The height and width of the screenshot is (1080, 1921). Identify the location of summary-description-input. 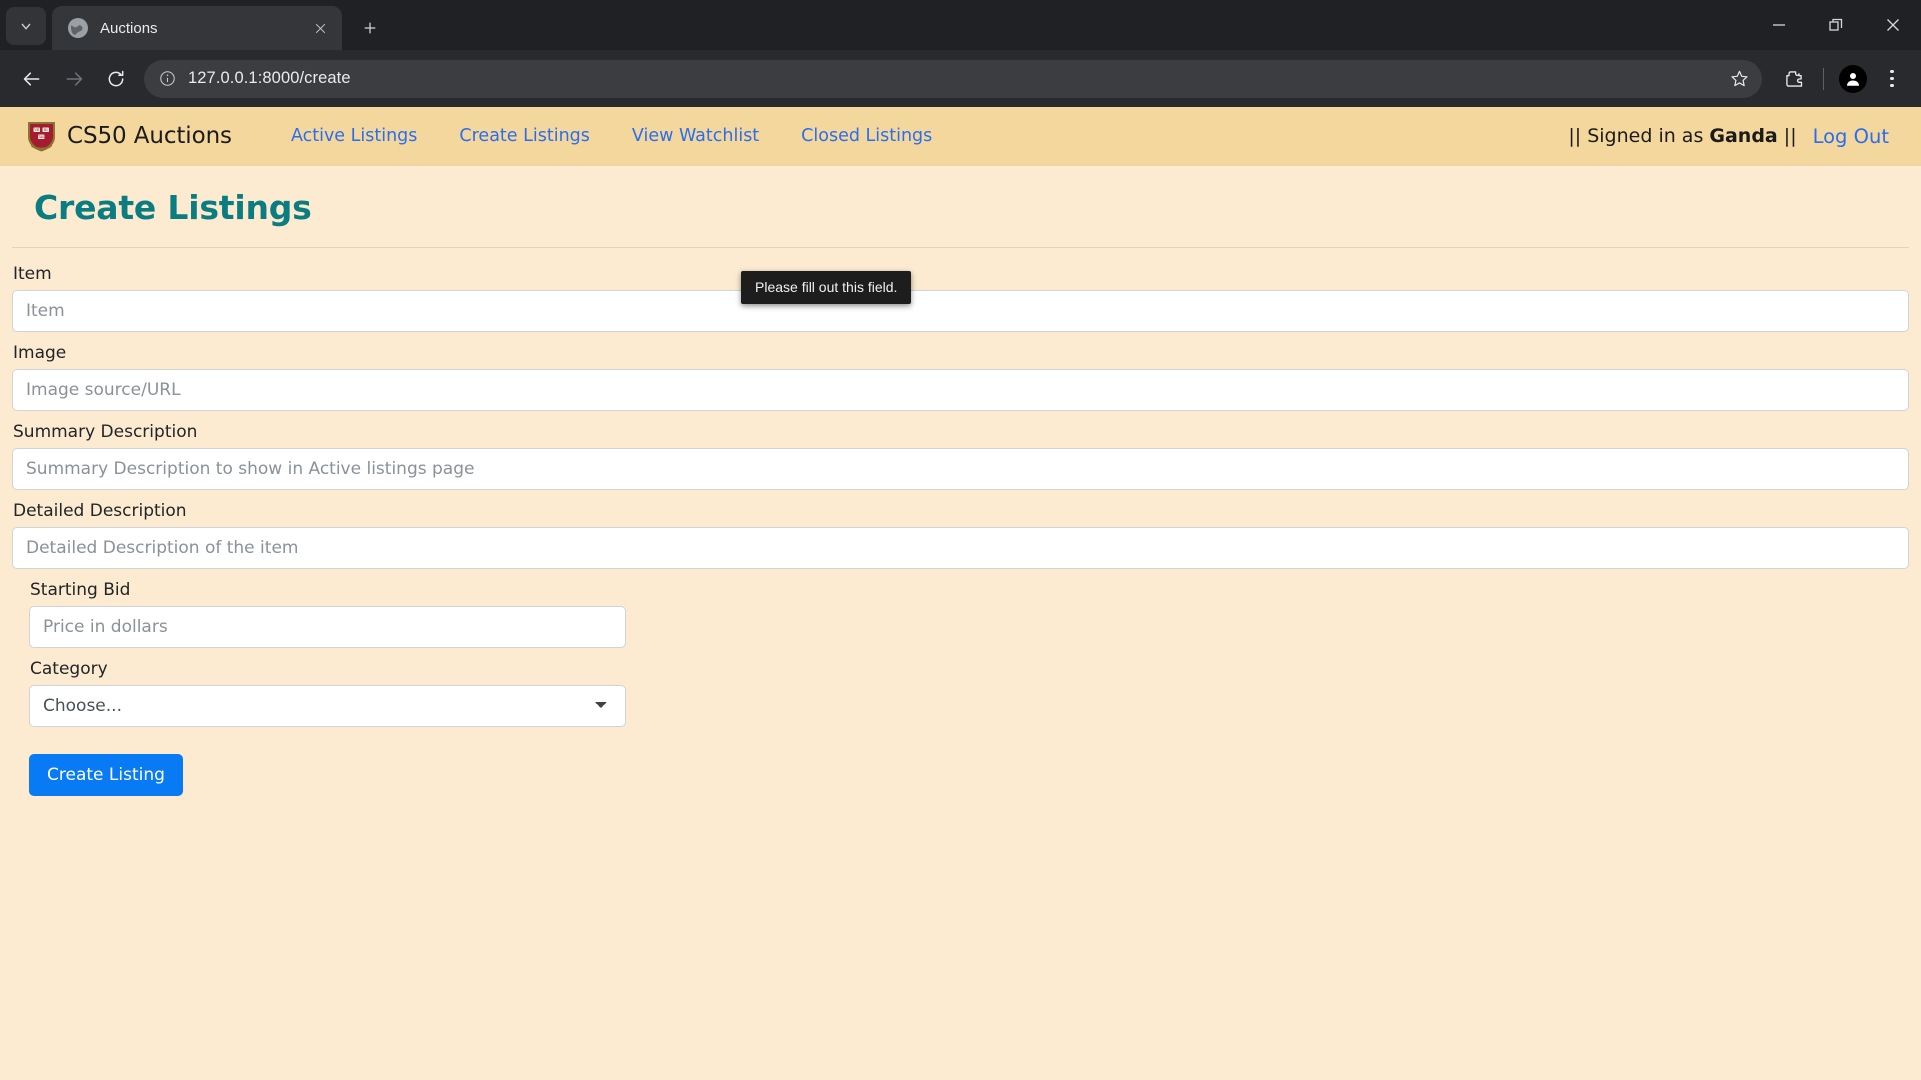
(960, 469).